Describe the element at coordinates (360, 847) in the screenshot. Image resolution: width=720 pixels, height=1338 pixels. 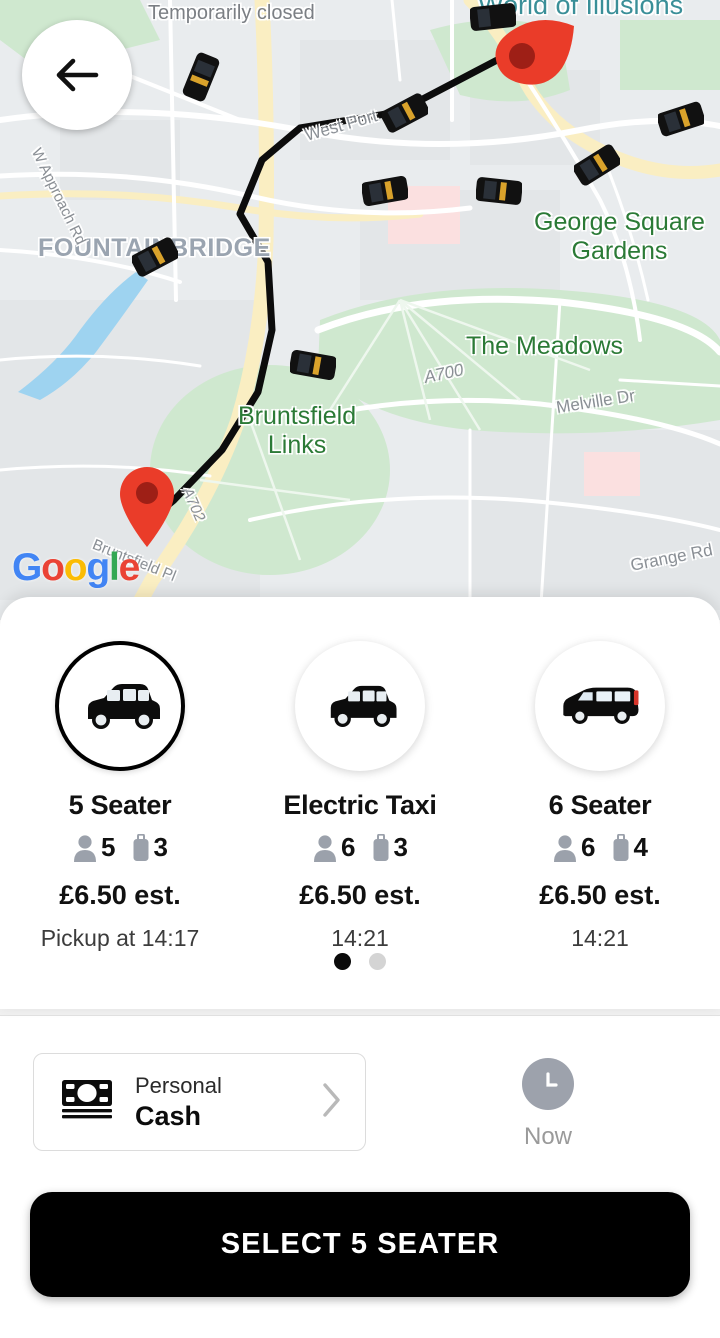
I see `ride-option-capacity: 6 3` at that location.